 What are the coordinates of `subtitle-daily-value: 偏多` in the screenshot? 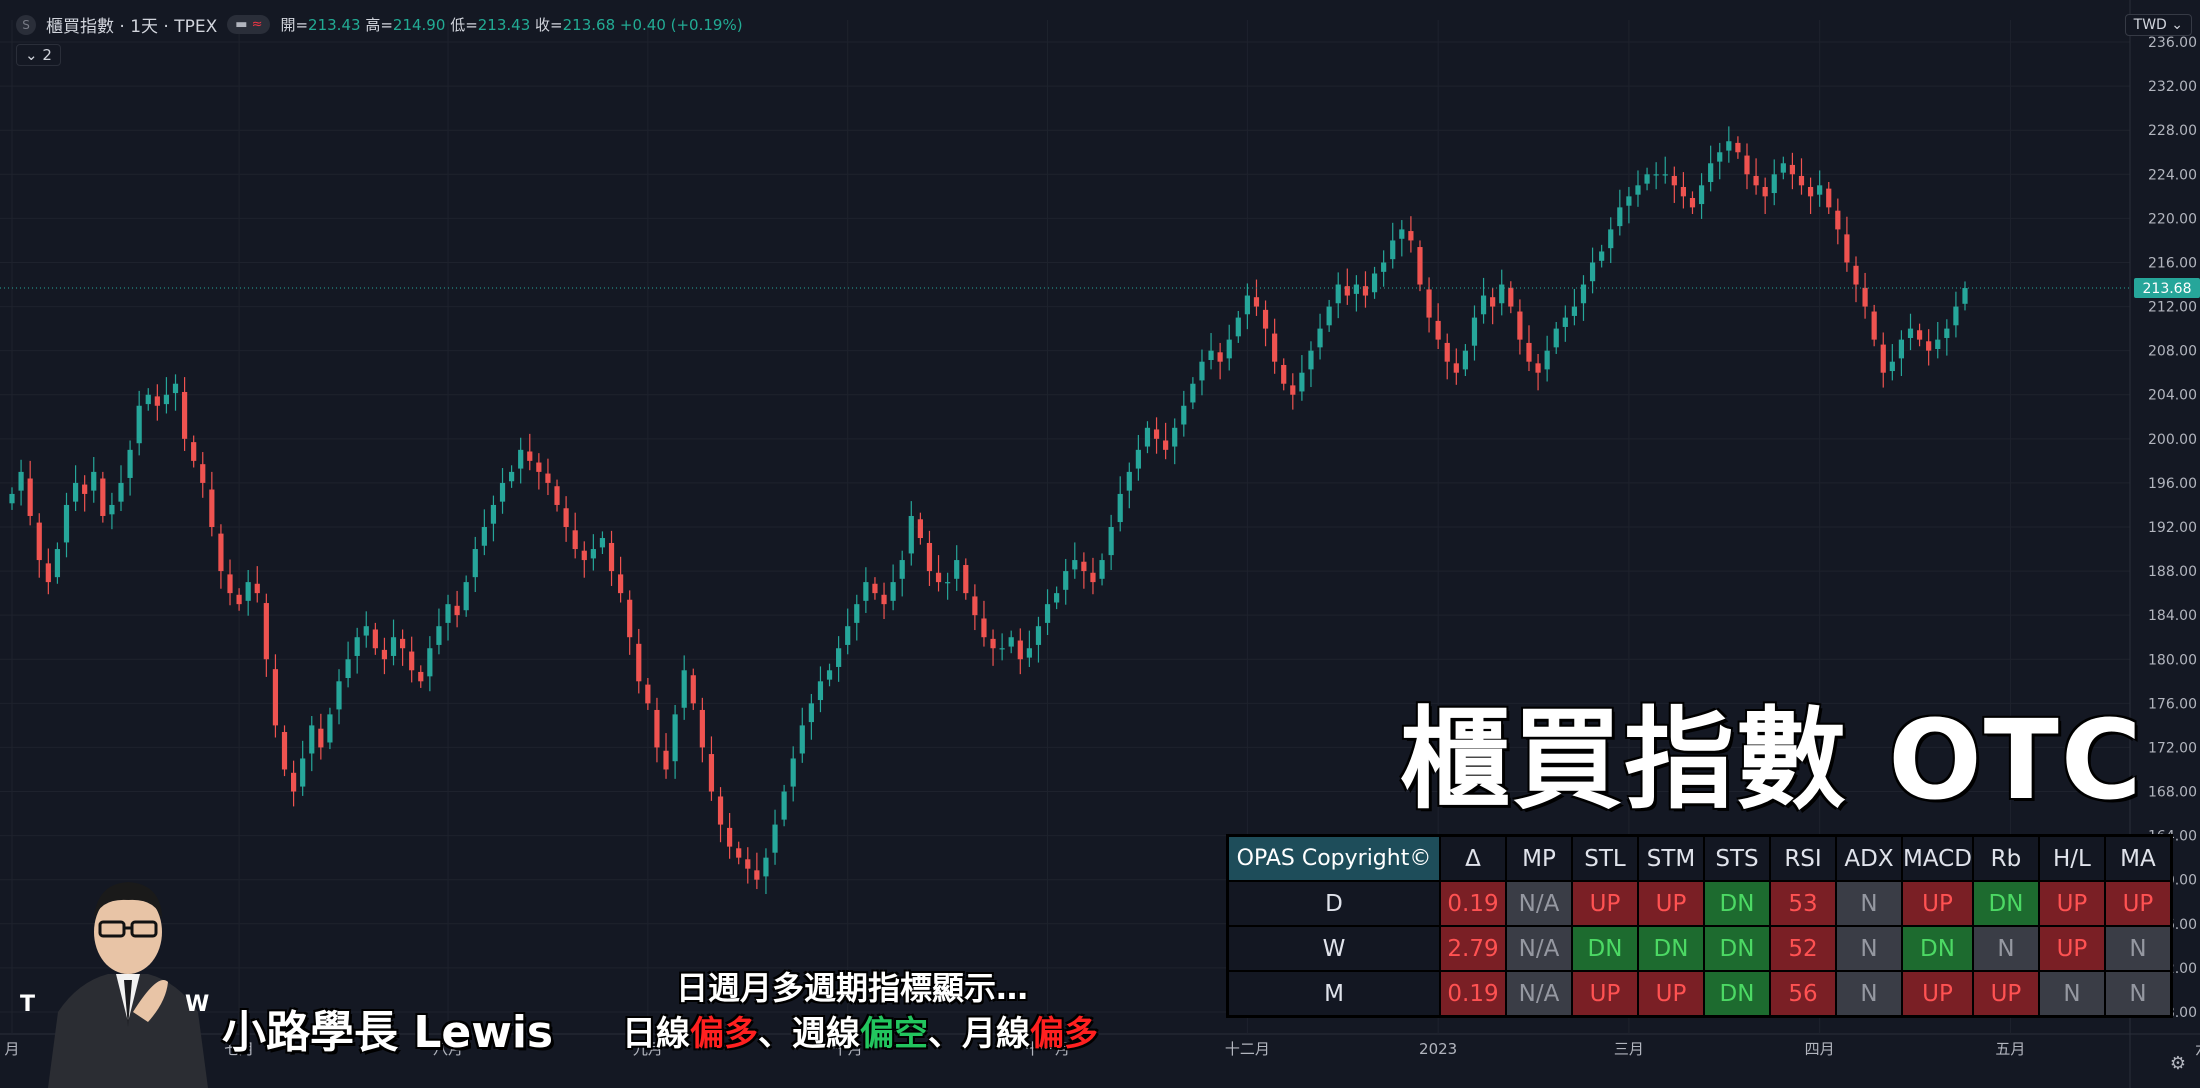 It's located at (724, 1034).